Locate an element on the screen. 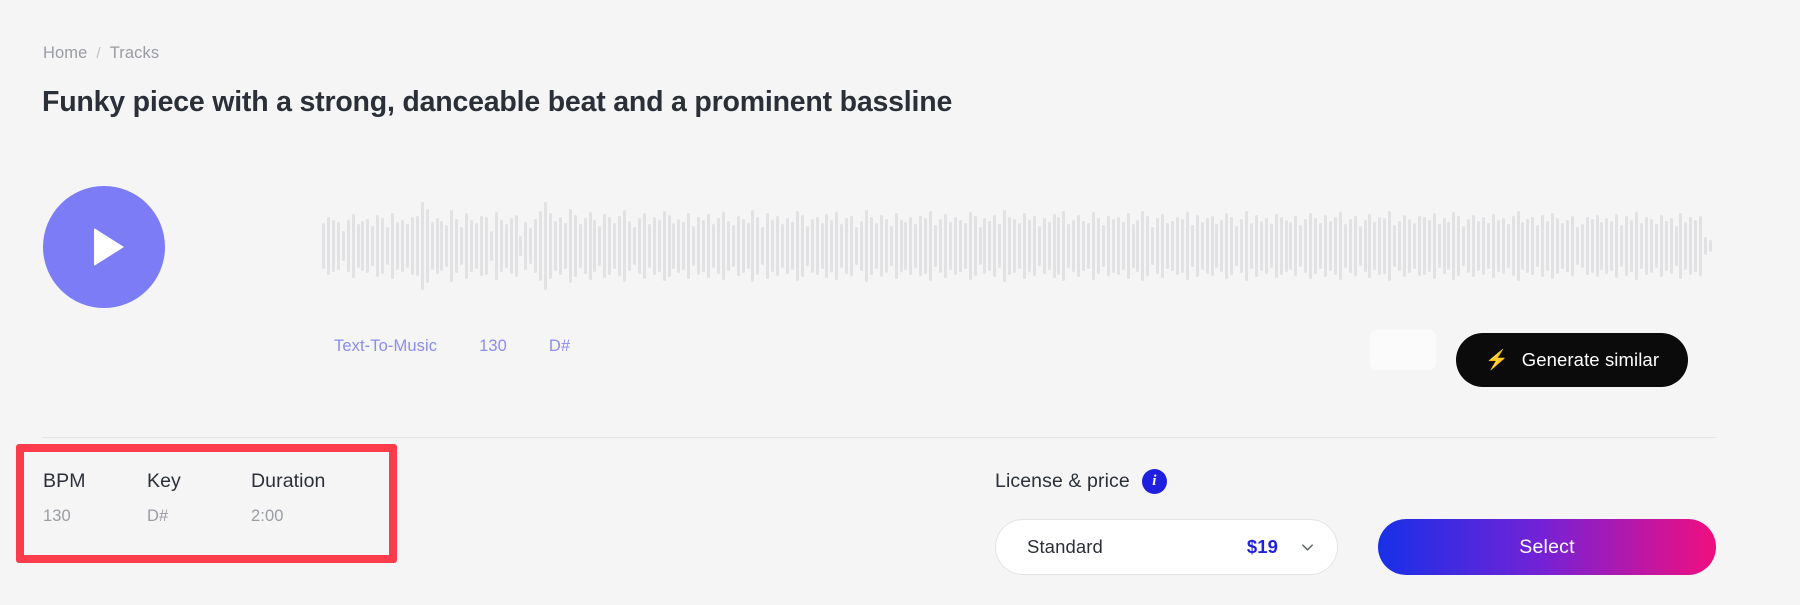  info-icon: i is located at coordinates (1154, 481).